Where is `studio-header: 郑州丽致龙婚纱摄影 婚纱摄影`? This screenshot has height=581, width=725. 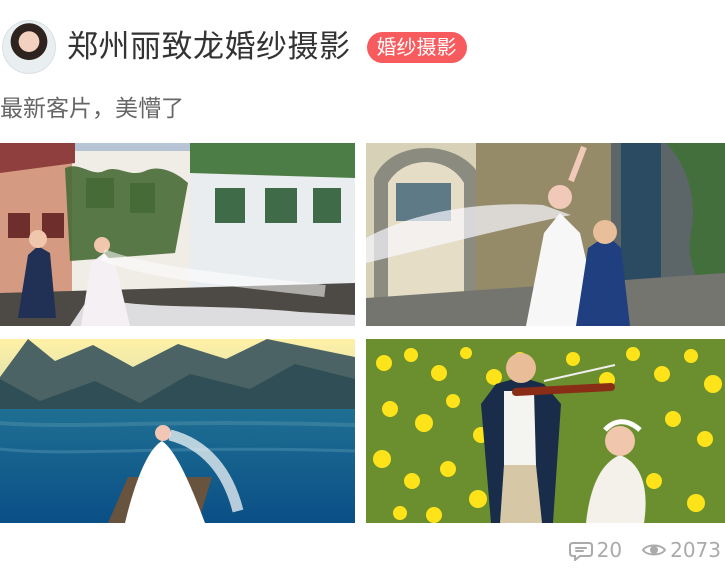
studio-header: 郑州丽致龙婚纱摄影 婚纱摄影 is located at coordinates (362, 47).